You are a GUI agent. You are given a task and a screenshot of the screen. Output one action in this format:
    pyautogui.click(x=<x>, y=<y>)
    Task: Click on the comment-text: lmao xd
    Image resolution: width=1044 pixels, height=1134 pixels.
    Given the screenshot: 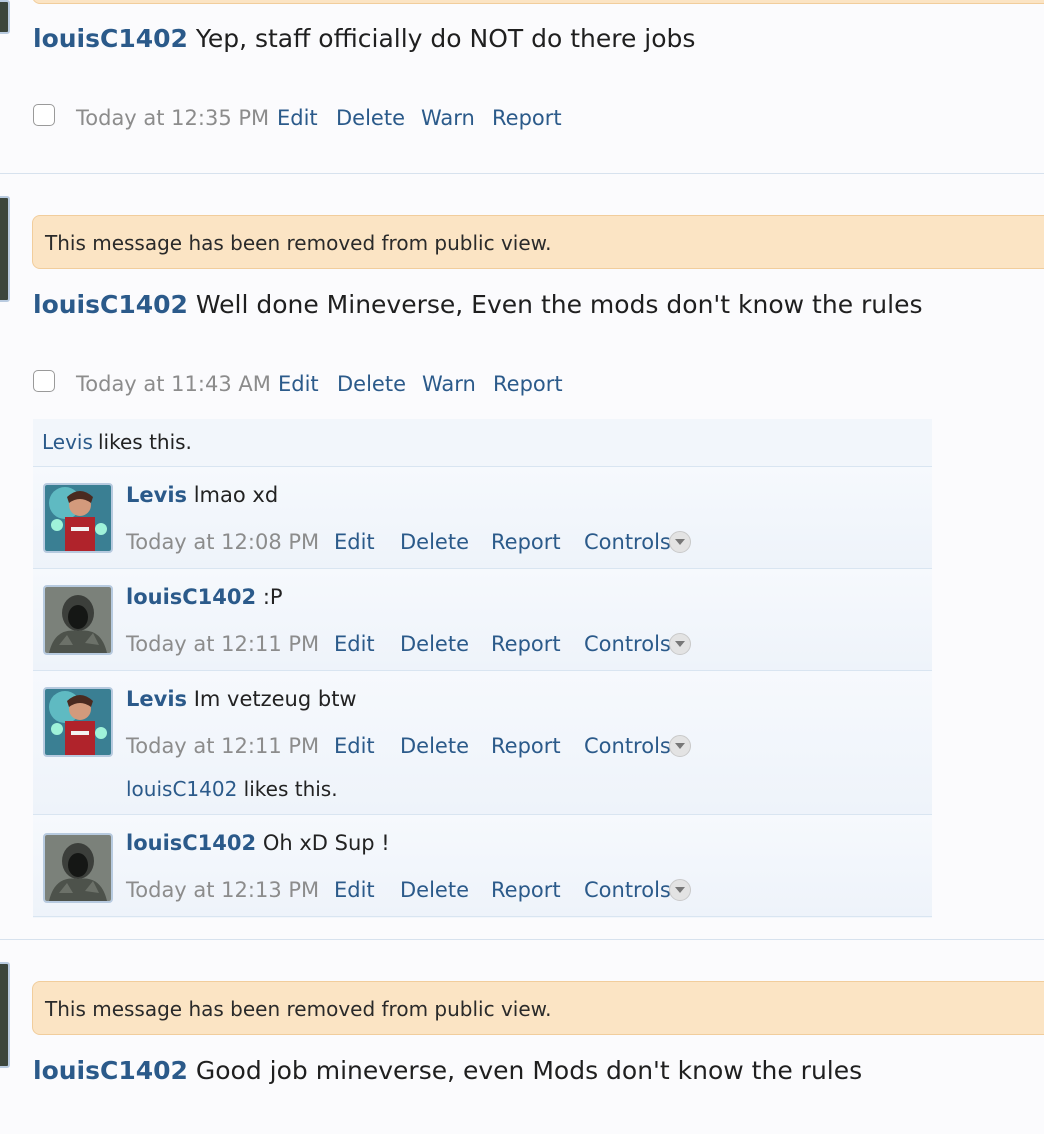 What is the action you would take?
    pyautogui.click(x=236, y=495)
    